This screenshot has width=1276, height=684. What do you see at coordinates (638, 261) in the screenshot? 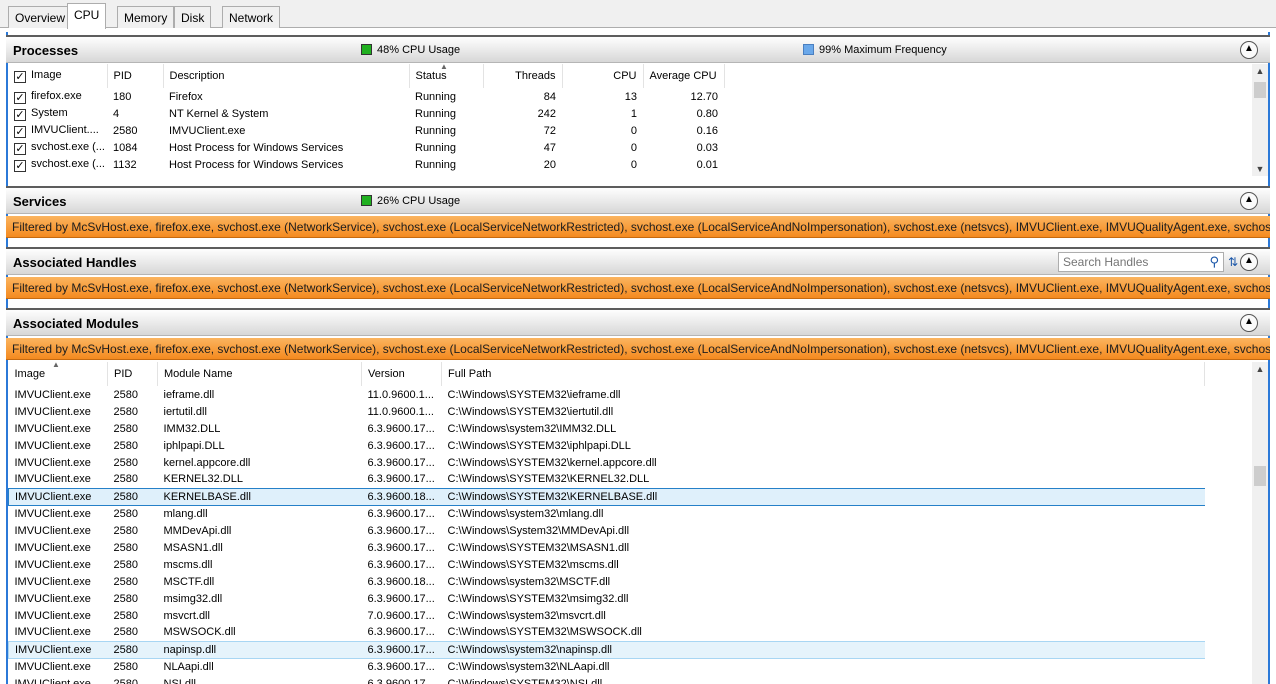
I see `handles-header: Associated Handles ⚲ ⇅ ▲` at bounding box center [638, 261].